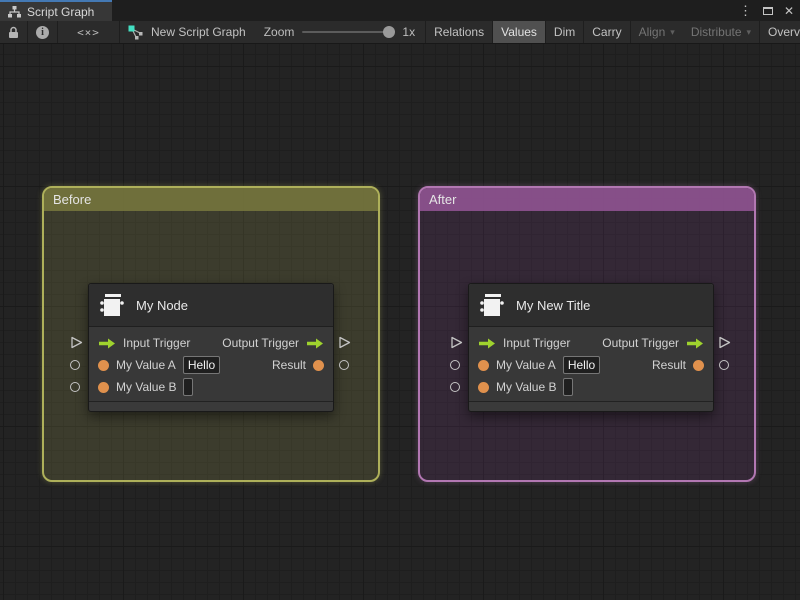 Image resolution: width=800 pixels, height=600 pixels. Describe the element at coordinates (349, 32) in the screenshot. I see `zoom-slider` at that location.